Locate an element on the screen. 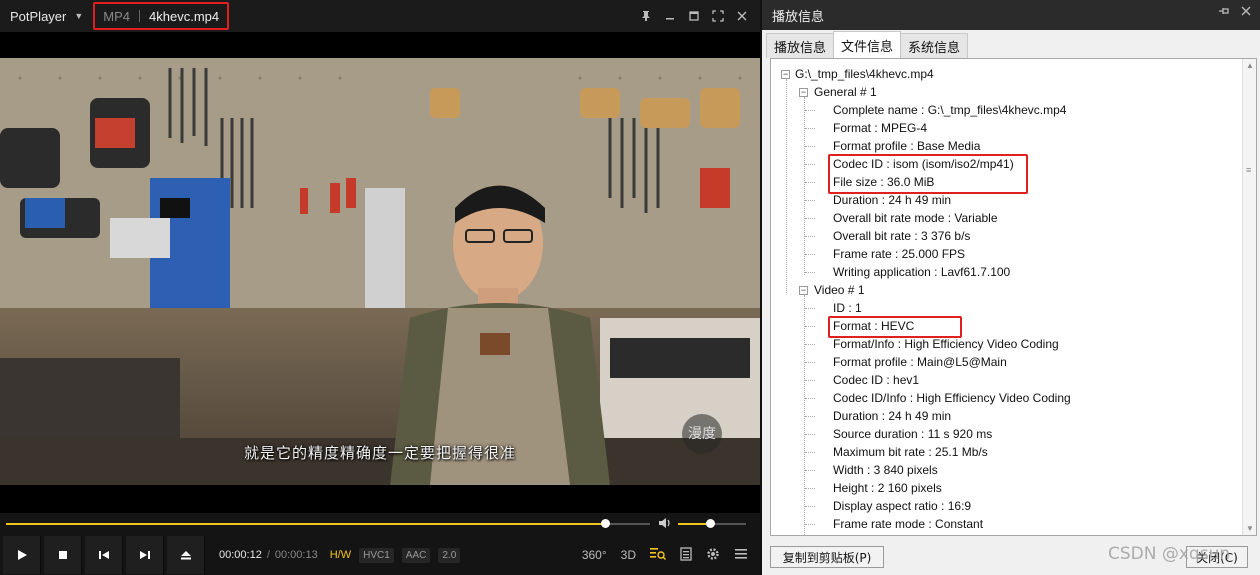 The width and height of the screenshot is (1260, 575). tree-item-label: Complete name : G:\_tmp_files\4khevc.mp4 is located at coordinates (950, 110).